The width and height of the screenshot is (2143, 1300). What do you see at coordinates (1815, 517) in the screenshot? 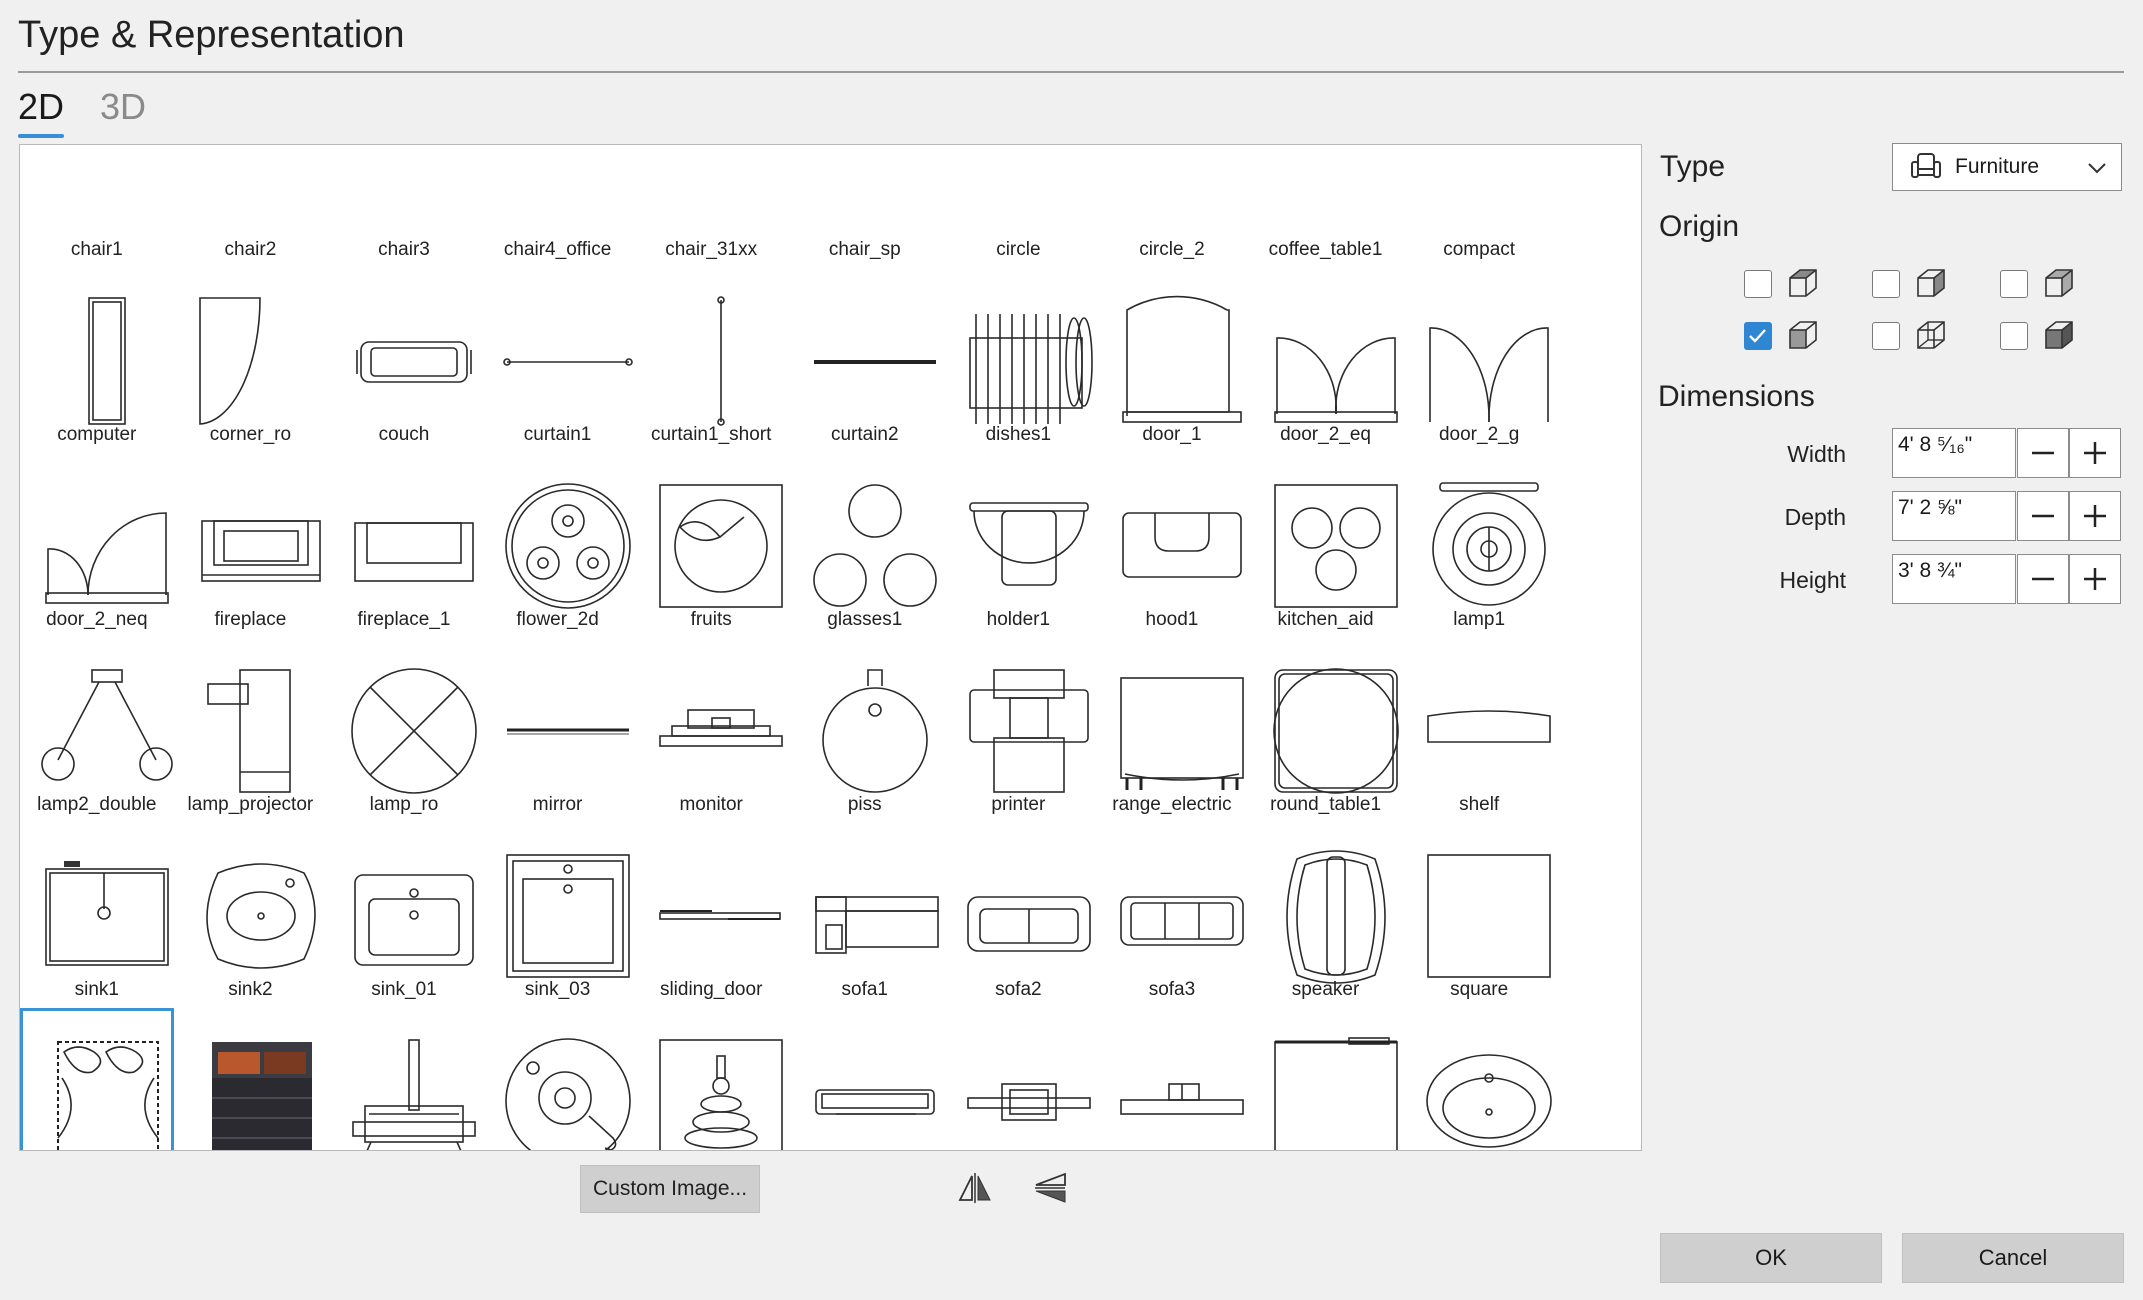
I see `depth-label: Depth` at bounding box center [1815, 517].